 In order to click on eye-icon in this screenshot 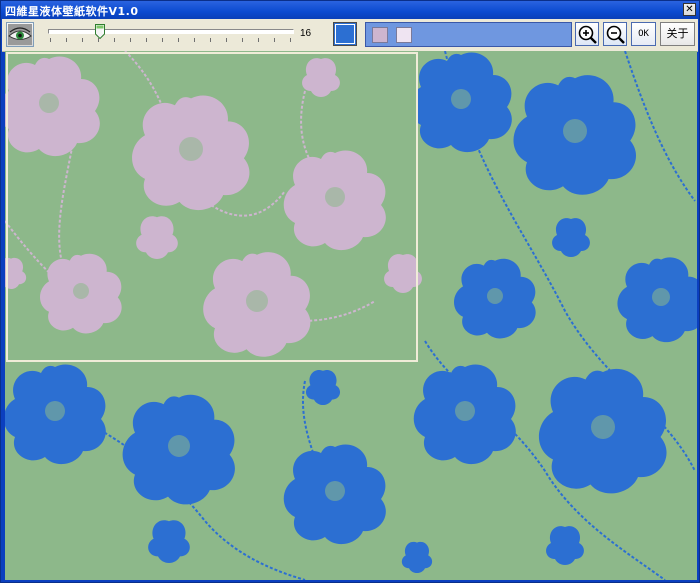, I will do `click(20, 34)`.